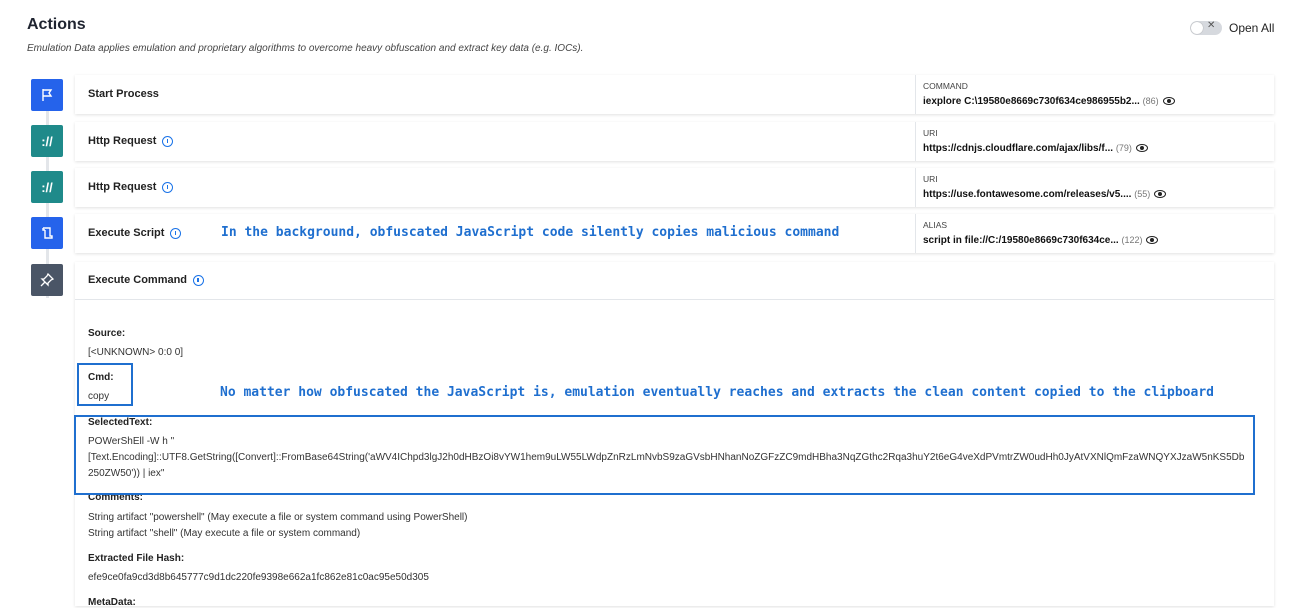 The width and height of the screenshot is (1290, 608). What do you see at coordinates (105, 384) in the screenshot?
I see `cmd-highlight-box` at bounding box center [105, 384].